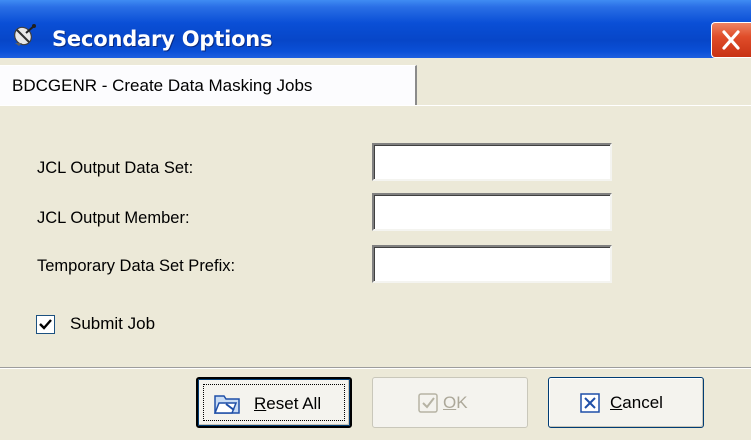 The image size is (751, 440). I want to click on tab-bdcgenr: BDCGENR - Create Data Masking Jobs, so click(208, 85).